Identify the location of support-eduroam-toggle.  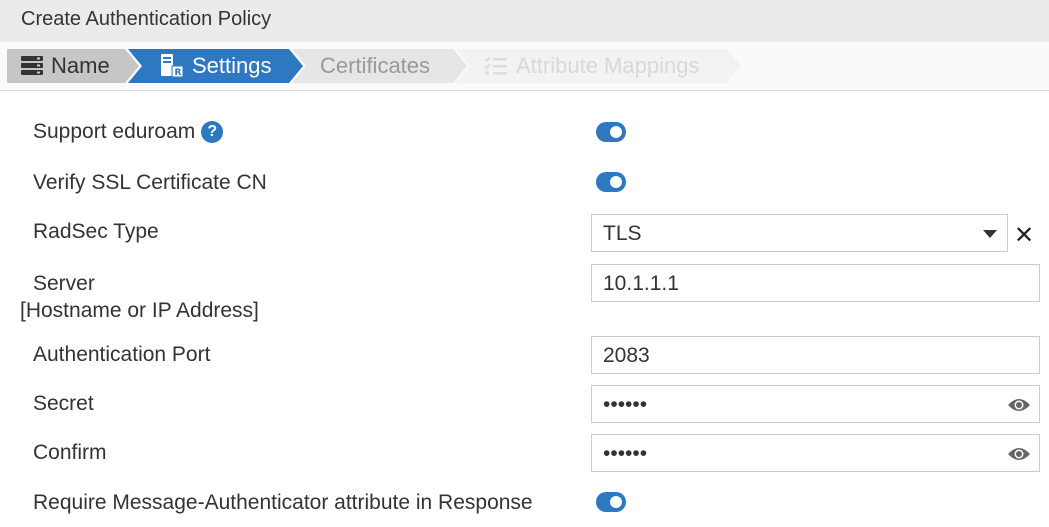
(611, 132).